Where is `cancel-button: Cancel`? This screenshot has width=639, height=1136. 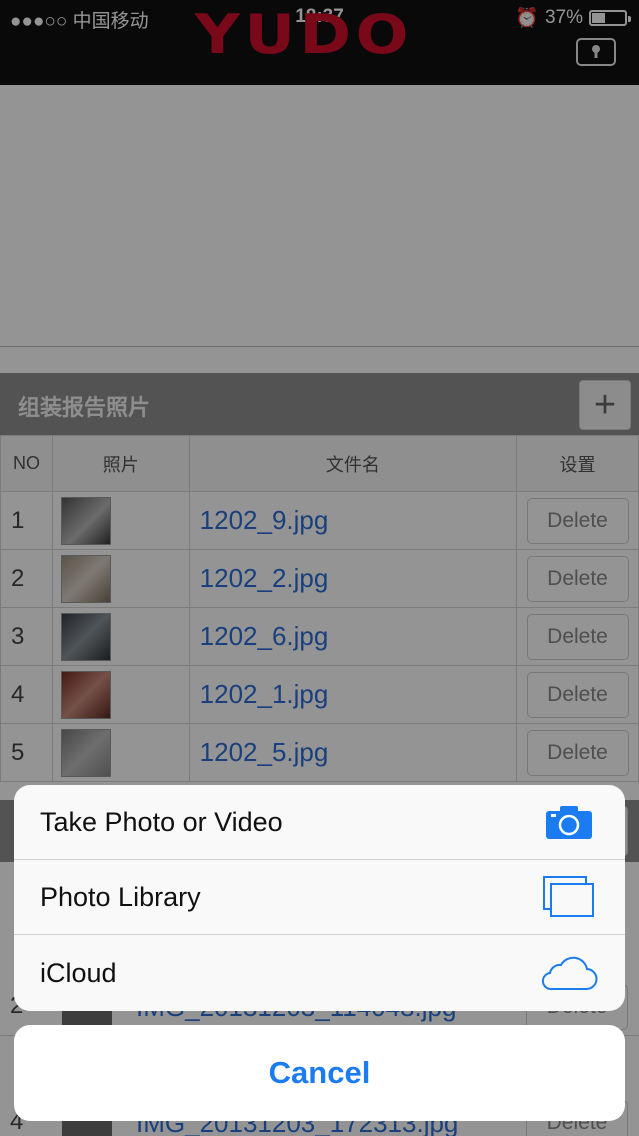
cancel-button: Cancel is located at coordinates (319, 1073).